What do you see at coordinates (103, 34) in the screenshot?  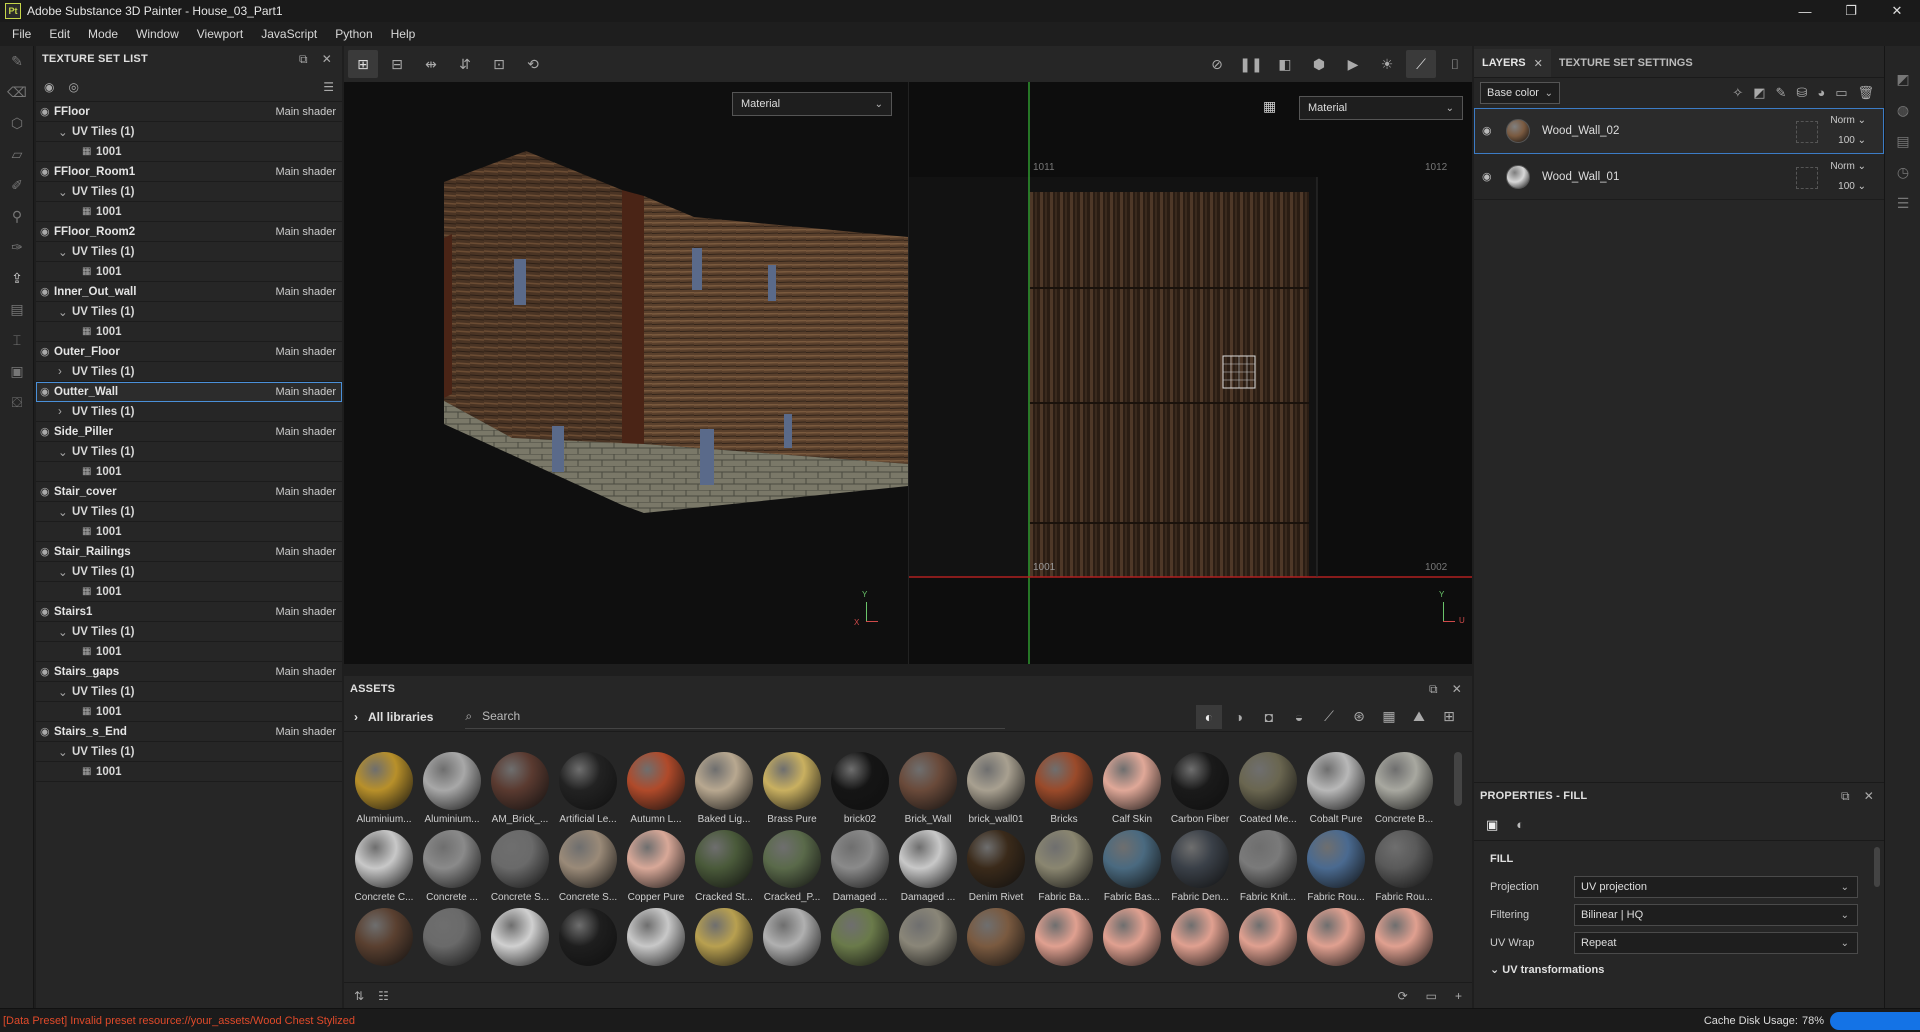 I see `menu-mode: Mode` at bounding box center [103, 34].